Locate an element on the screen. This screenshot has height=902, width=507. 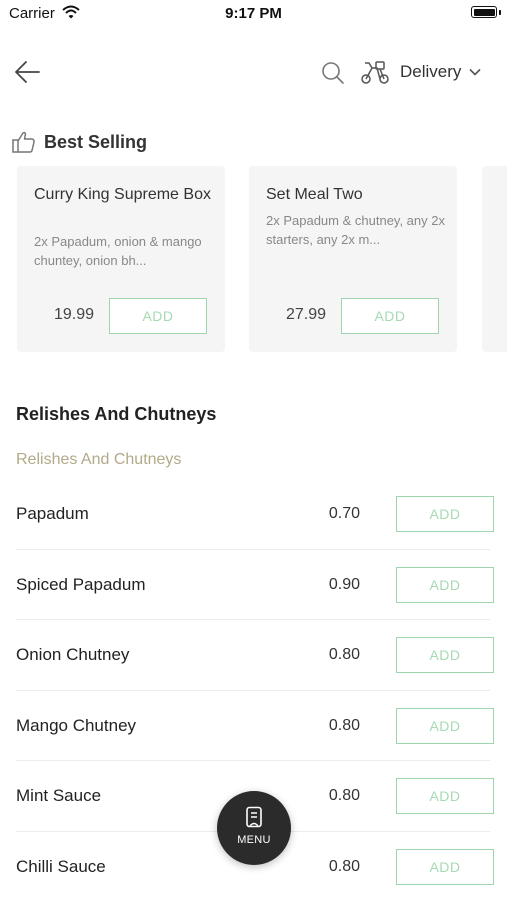
best-selling-card-peek is located at coordinates (494, 259).